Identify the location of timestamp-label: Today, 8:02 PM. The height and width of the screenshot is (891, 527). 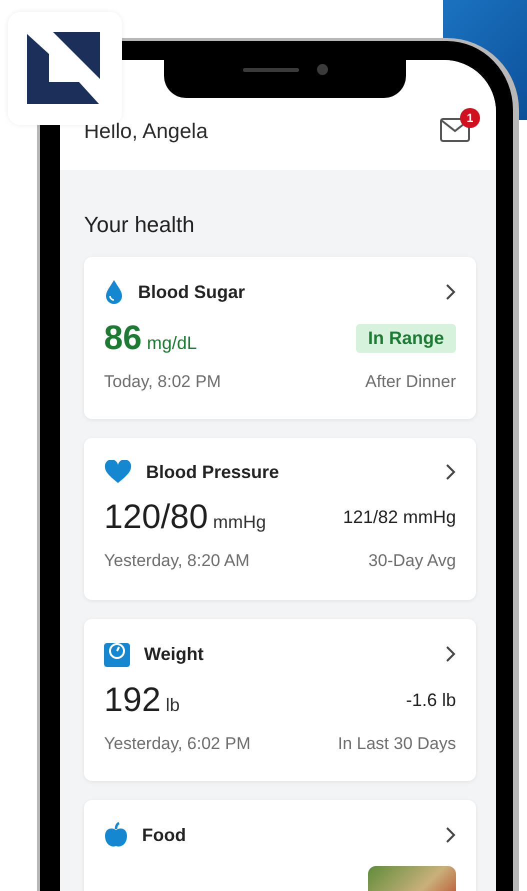
(162, 382).